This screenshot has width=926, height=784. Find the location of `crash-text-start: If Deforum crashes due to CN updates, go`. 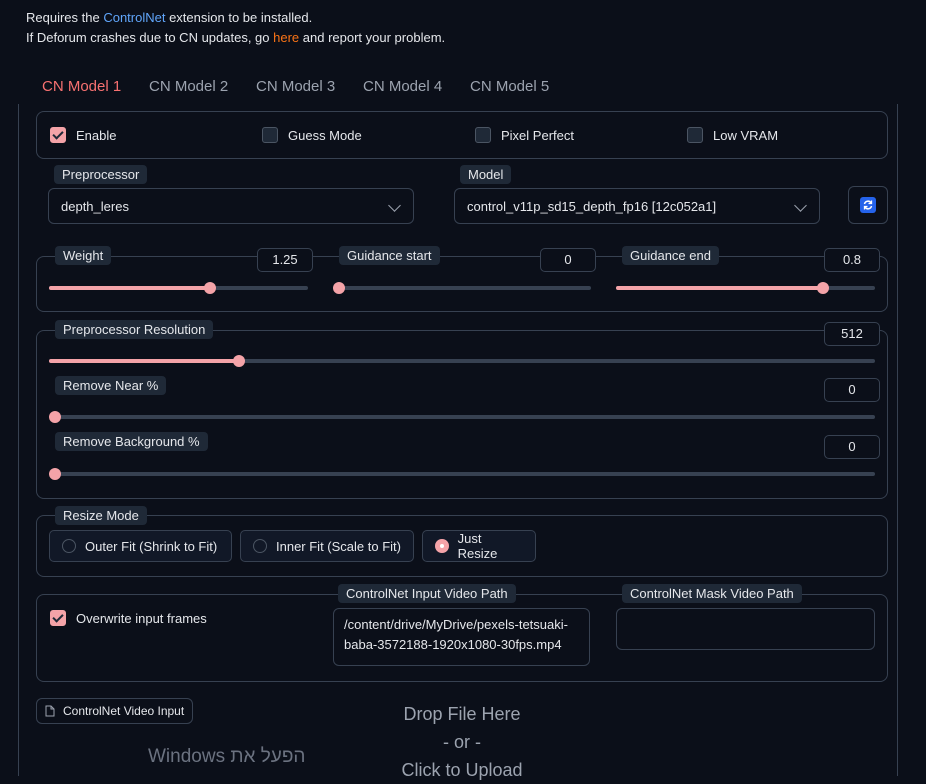

crash-text-start: If Deforum crashes due to CN updates, go is located at coordinates (150, 37).